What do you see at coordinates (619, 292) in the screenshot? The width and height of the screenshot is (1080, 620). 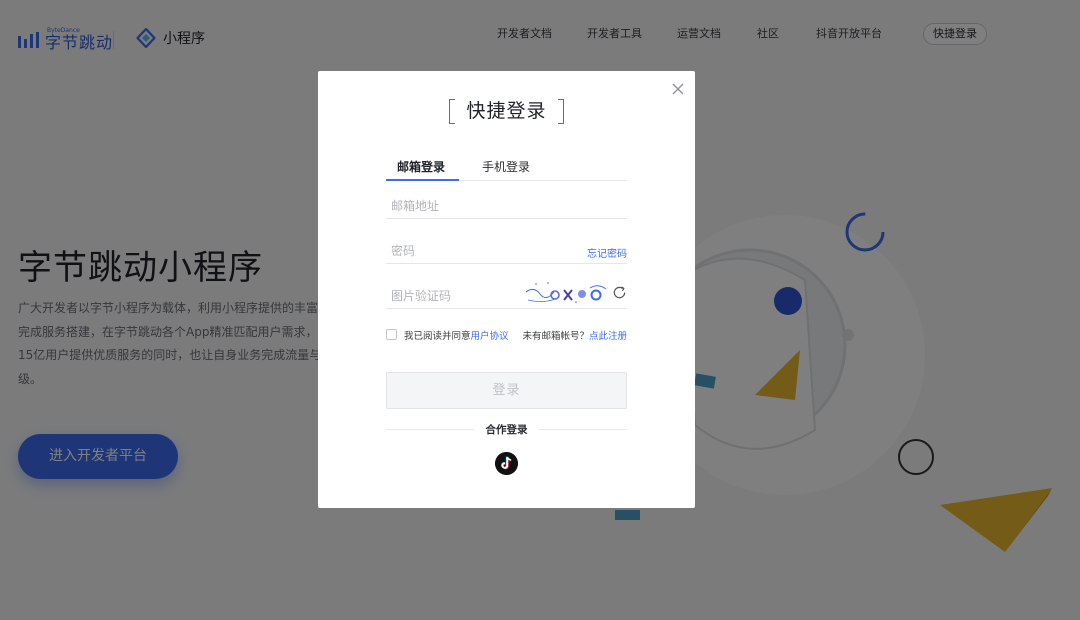 I see `refresh-icon` at bounding box center [619, 292].